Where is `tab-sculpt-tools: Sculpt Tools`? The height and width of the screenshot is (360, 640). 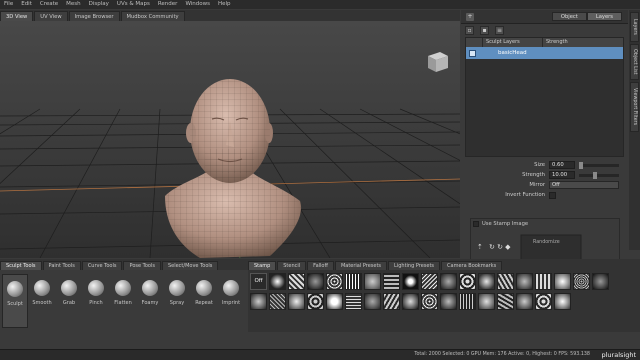
tab-sculpt-tools: Sculpt Tools is located at coordinates (21, 265).